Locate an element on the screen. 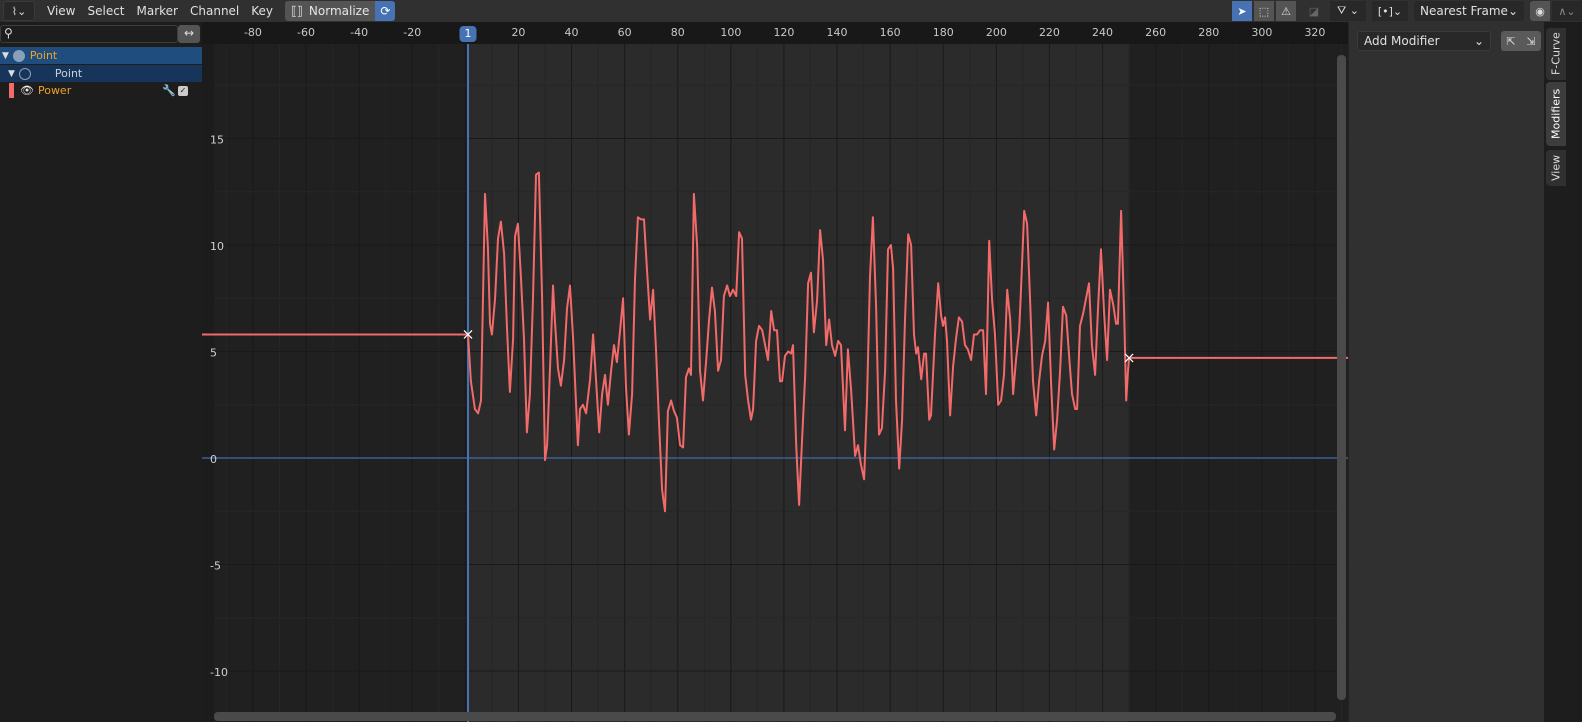  frame-tick-label: 220 is located at coordinates (1049, 32).